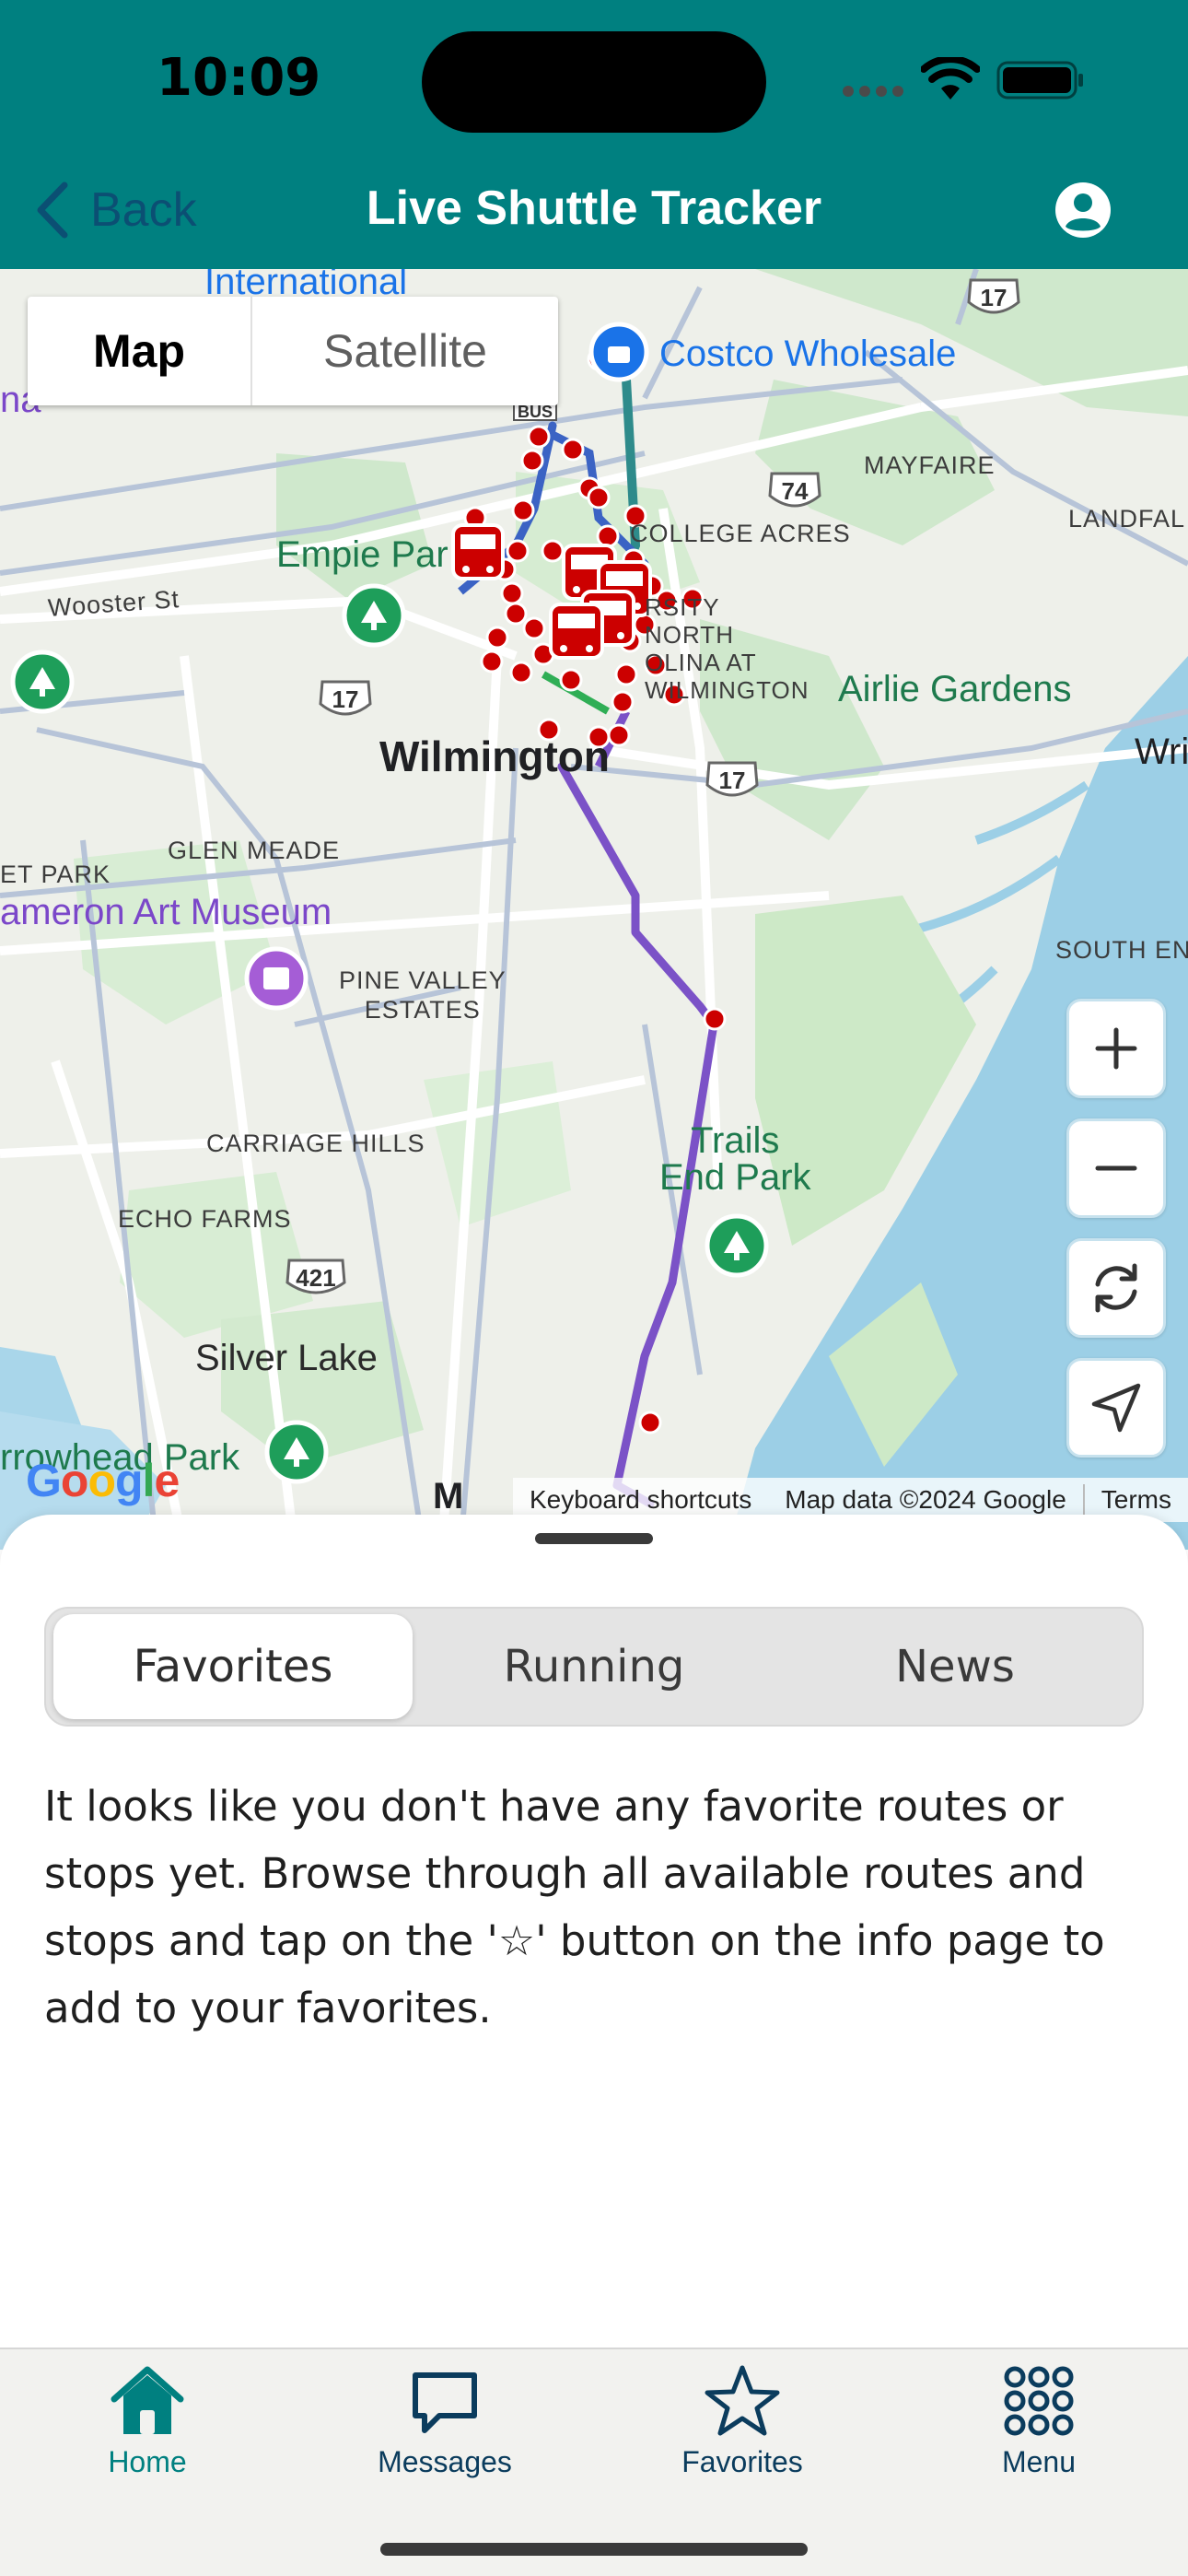 This screenshot has width=1188, height=2576. What do you see at coordinates (742, 2400) in the screenshot?
I see `star-icon` at bounding box center [742, 2400].